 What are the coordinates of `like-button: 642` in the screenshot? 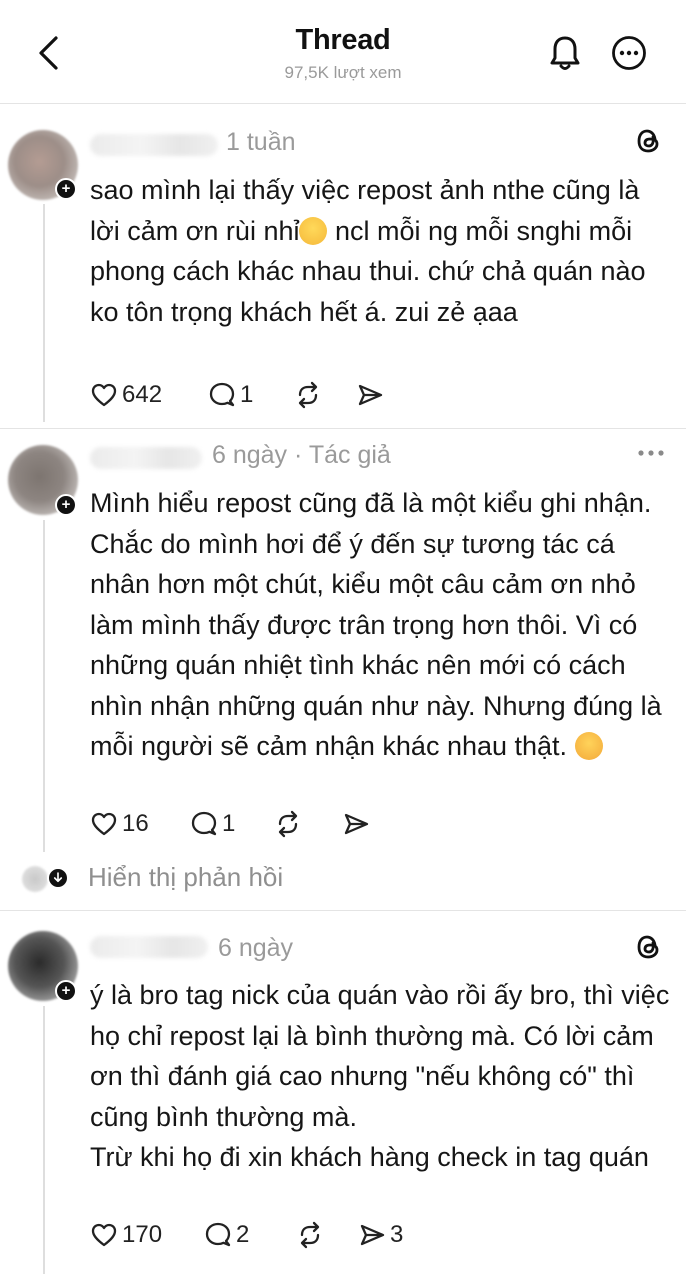 It's located at (126, 395).